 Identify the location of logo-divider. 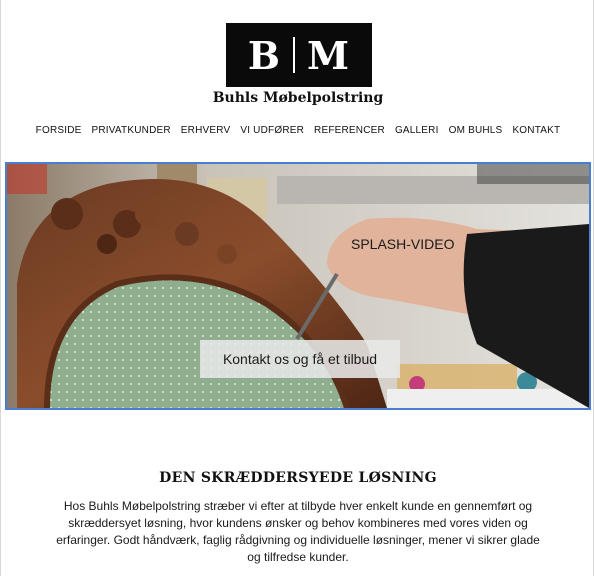
(294, 55).